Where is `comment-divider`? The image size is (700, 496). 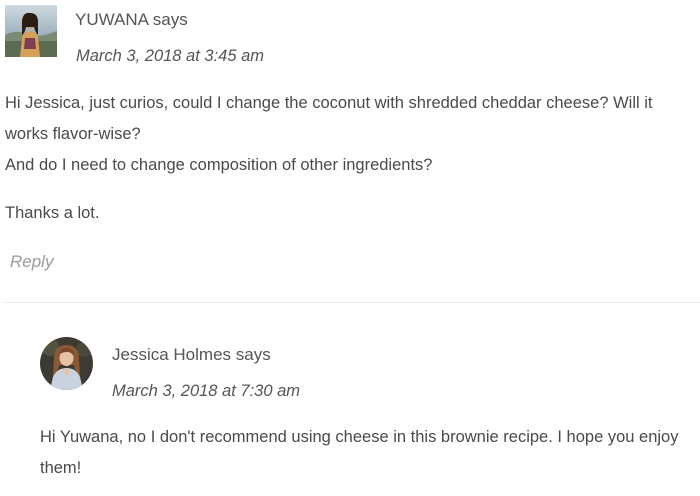 comment-divider is located at coordinates (352, 302).